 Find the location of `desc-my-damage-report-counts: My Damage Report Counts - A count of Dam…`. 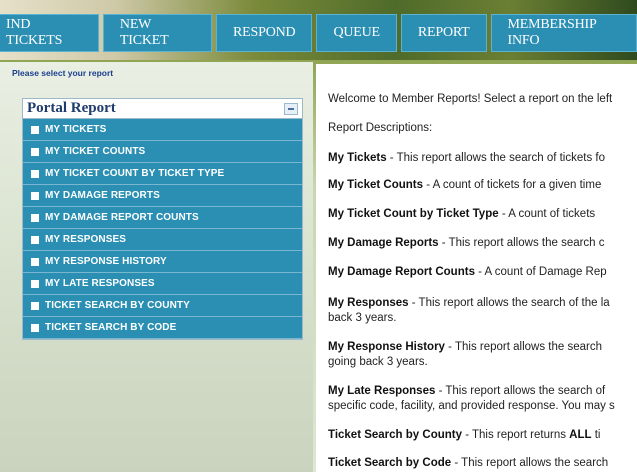

desc-my-damage-report-counts: My Damage Report Counts - A count of Dam… is located at coordinates (467, 272).